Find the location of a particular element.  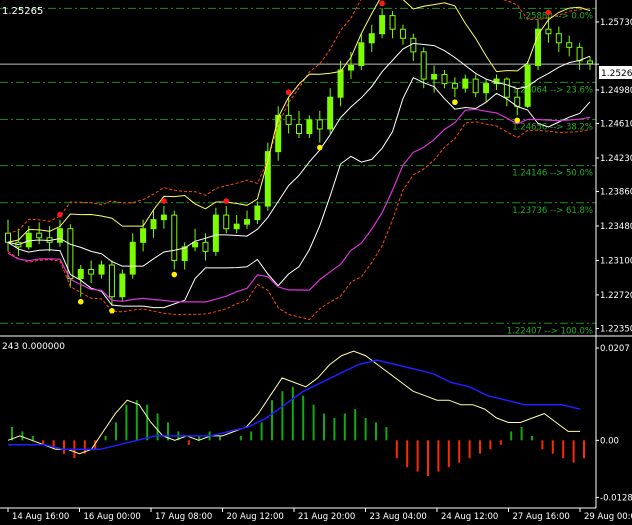

oscillator-label: 243 0.000000 is located at coordinates (33, 347).